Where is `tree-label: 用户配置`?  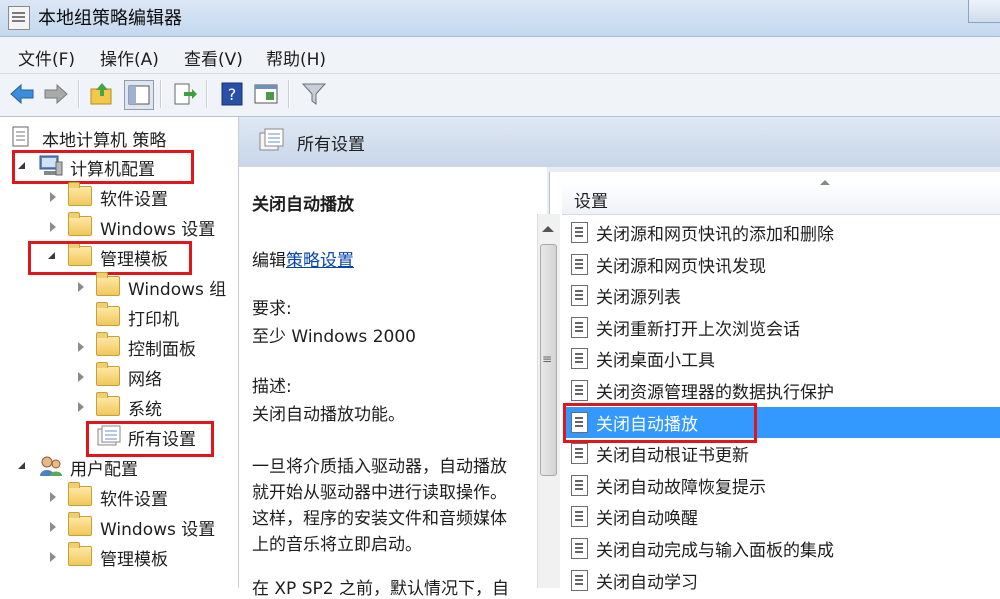 tree-label: 用户配置 is located at coordinates (104, 470).